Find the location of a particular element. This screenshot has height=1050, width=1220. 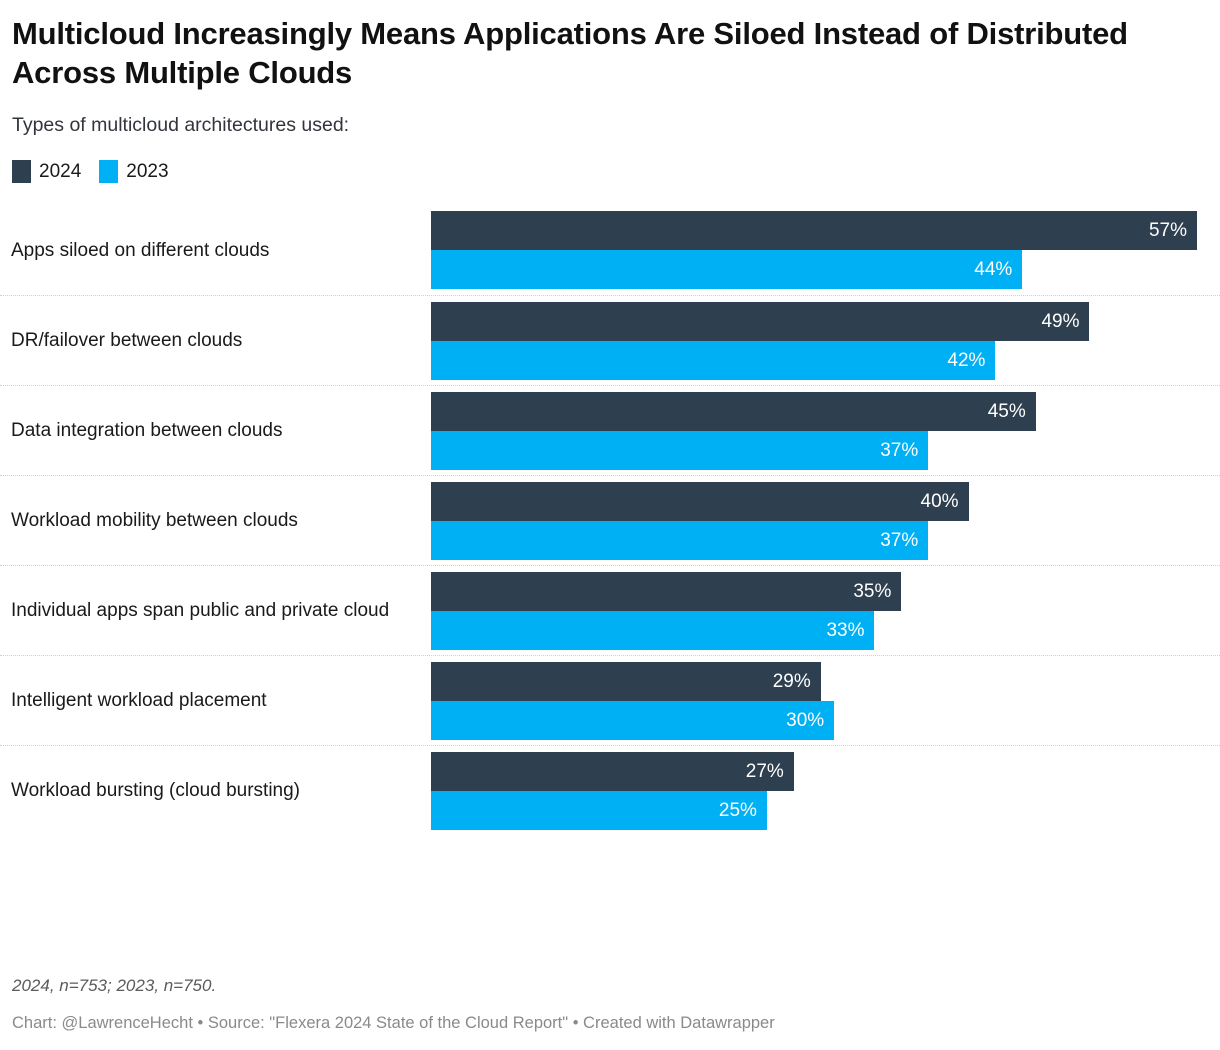

legend-swatch-icon-2024 is located at coordinates (21, 171).